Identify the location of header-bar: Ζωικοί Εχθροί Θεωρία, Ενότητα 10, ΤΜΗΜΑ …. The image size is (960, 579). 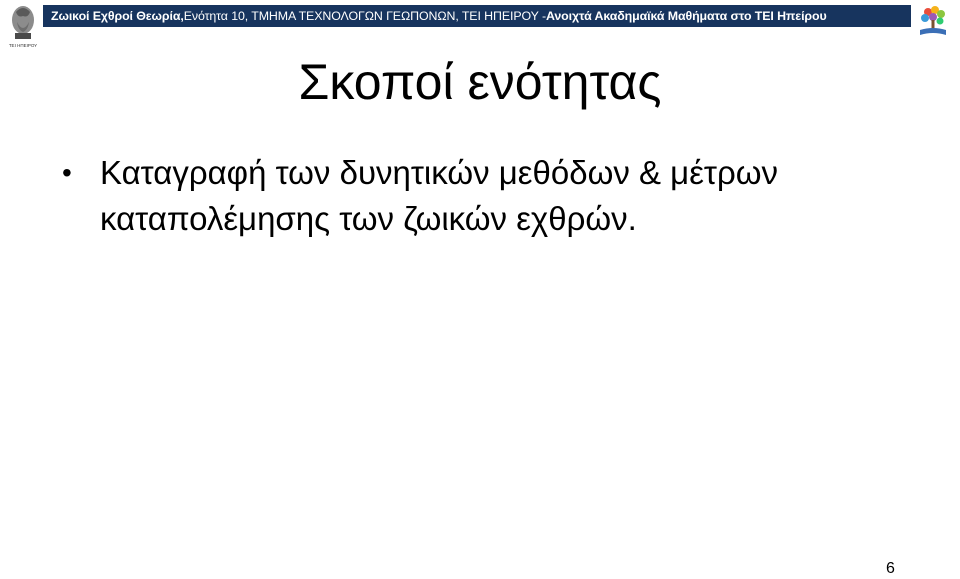
(477, 16).